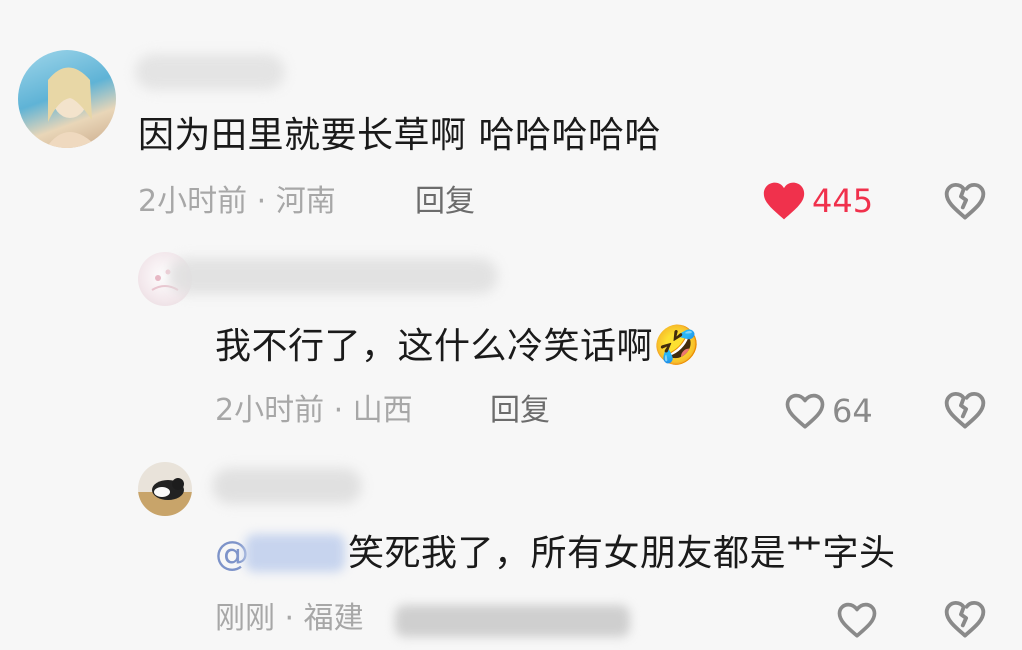  What do you see at coordinates (677, 345) in the screenshot?
I see `laughing-crying-emoji: 🤣` at bounding box center [677, 345].